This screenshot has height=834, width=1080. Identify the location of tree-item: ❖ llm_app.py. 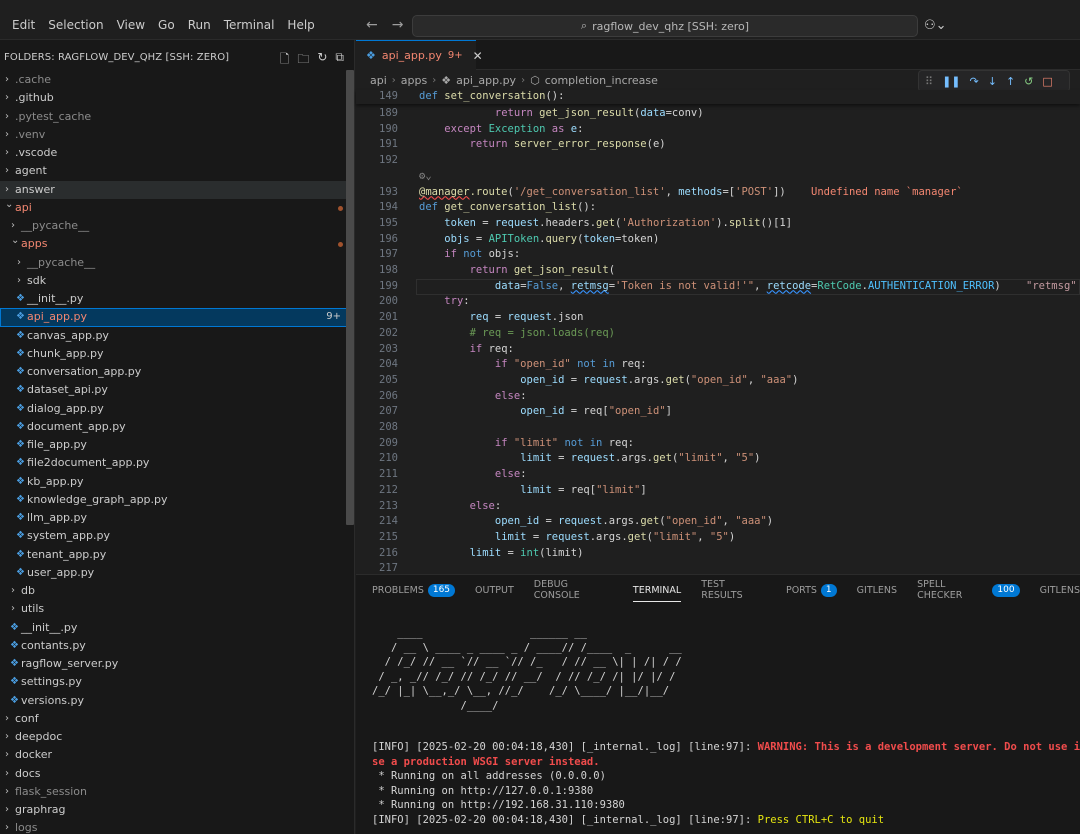
(177, 518).